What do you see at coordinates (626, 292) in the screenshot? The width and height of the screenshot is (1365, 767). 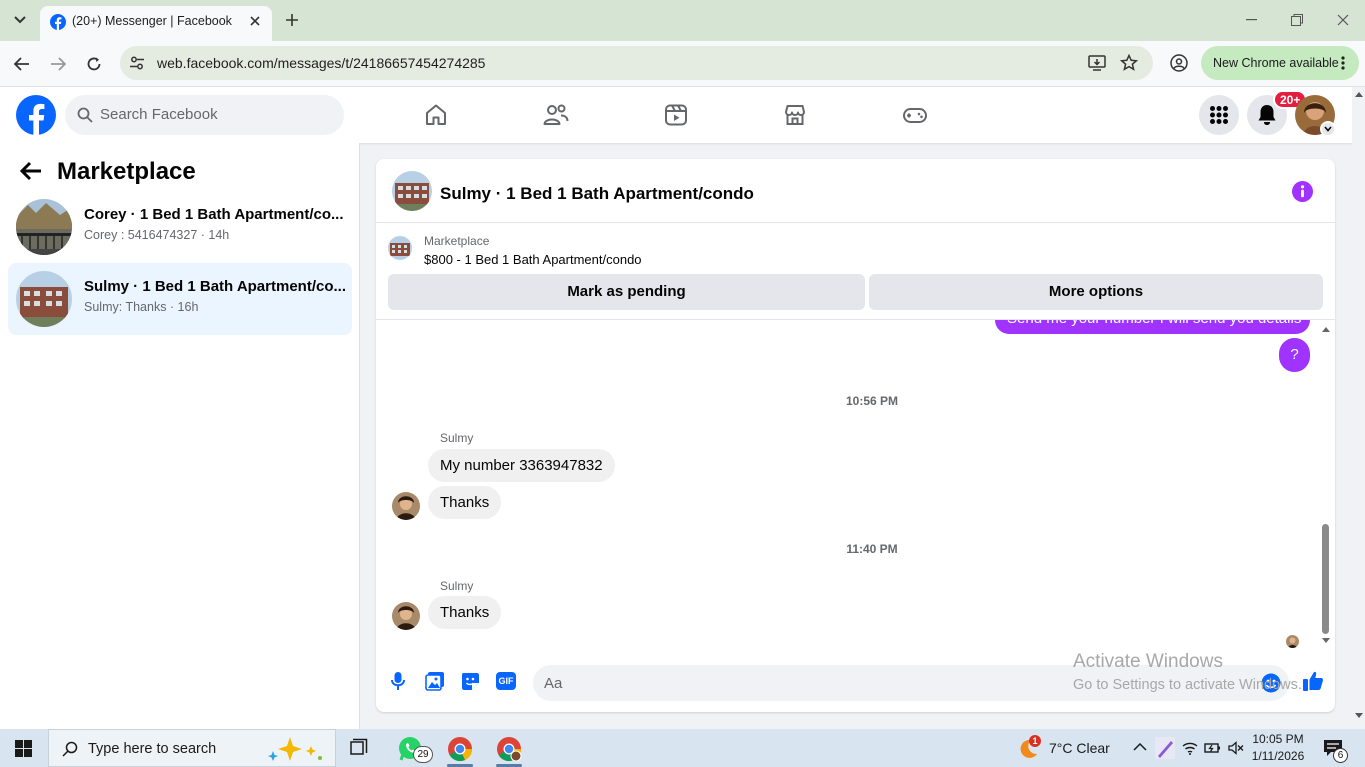 I see `mark-as-pending-button: Mark as pending` at bounding box center [626, 292].